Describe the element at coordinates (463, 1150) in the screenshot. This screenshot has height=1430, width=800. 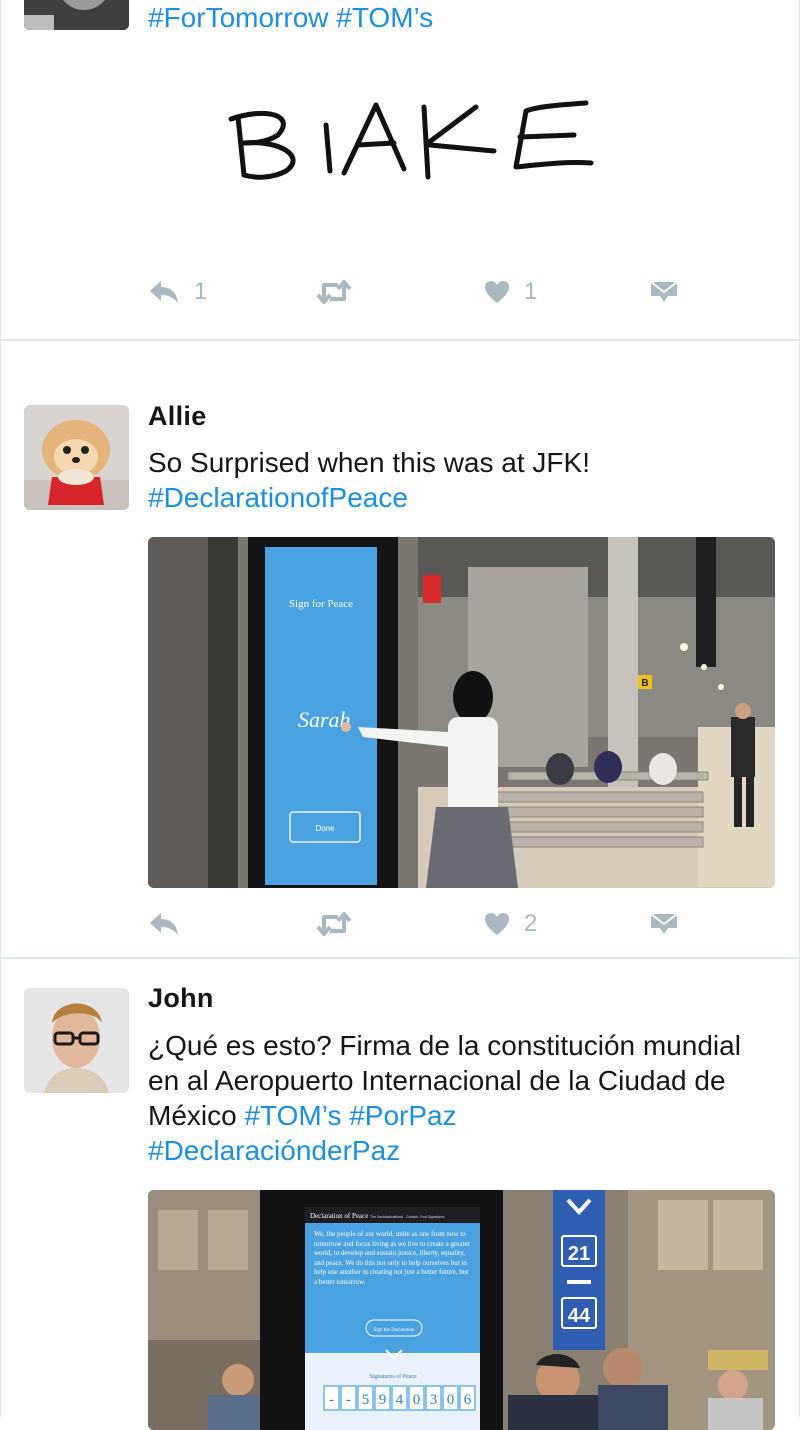
I see `tweet-hashtag: #DeclaraciónderPaz` at that location.